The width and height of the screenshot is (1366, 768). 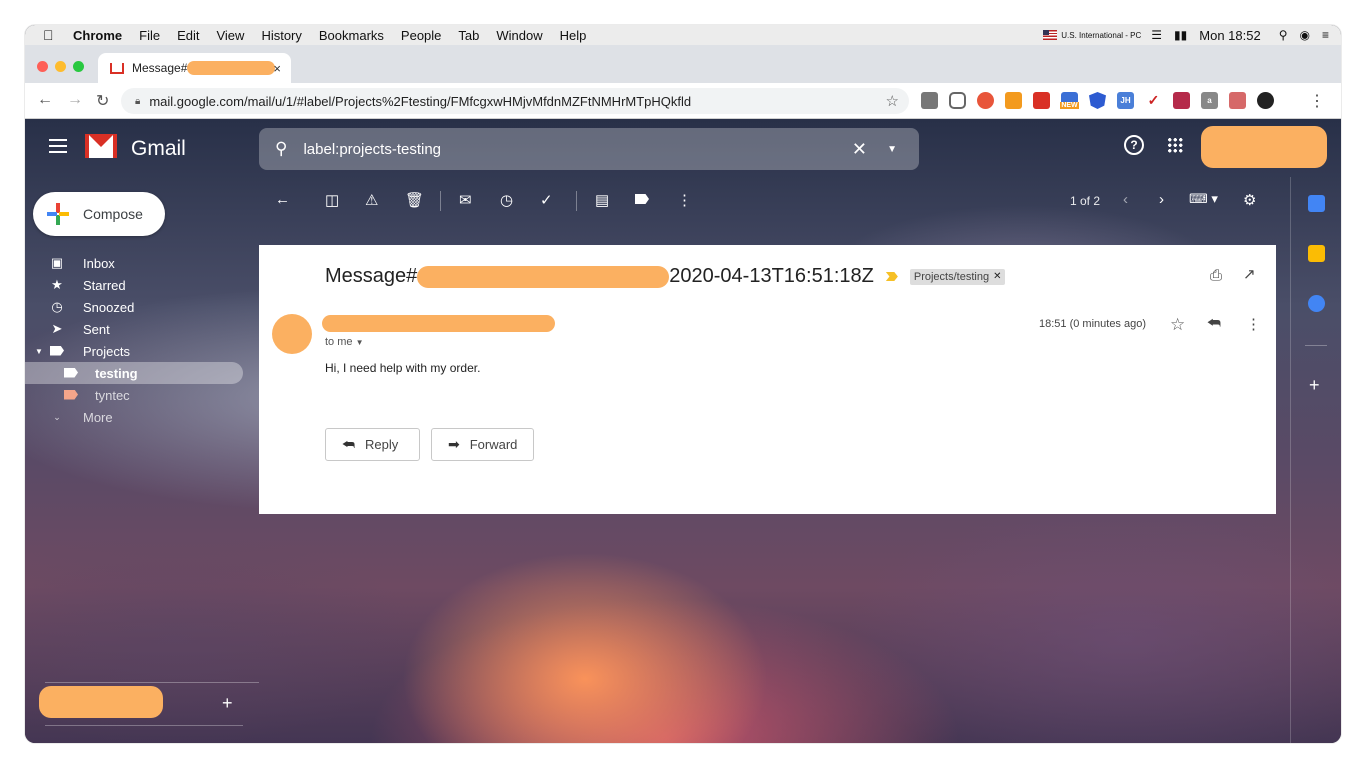 What do you see at coordinates (230, 35) in the screenshot?
I see `menu-view: View` at bounding box center [230, 35].